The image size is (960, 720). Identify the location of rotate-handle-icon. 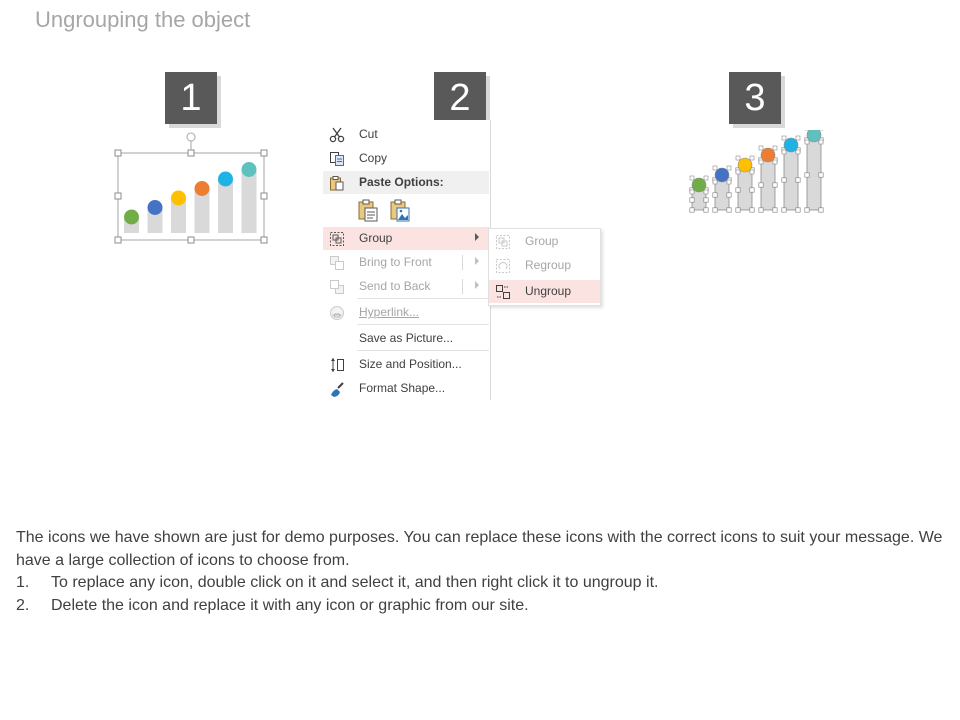
(191, 137).